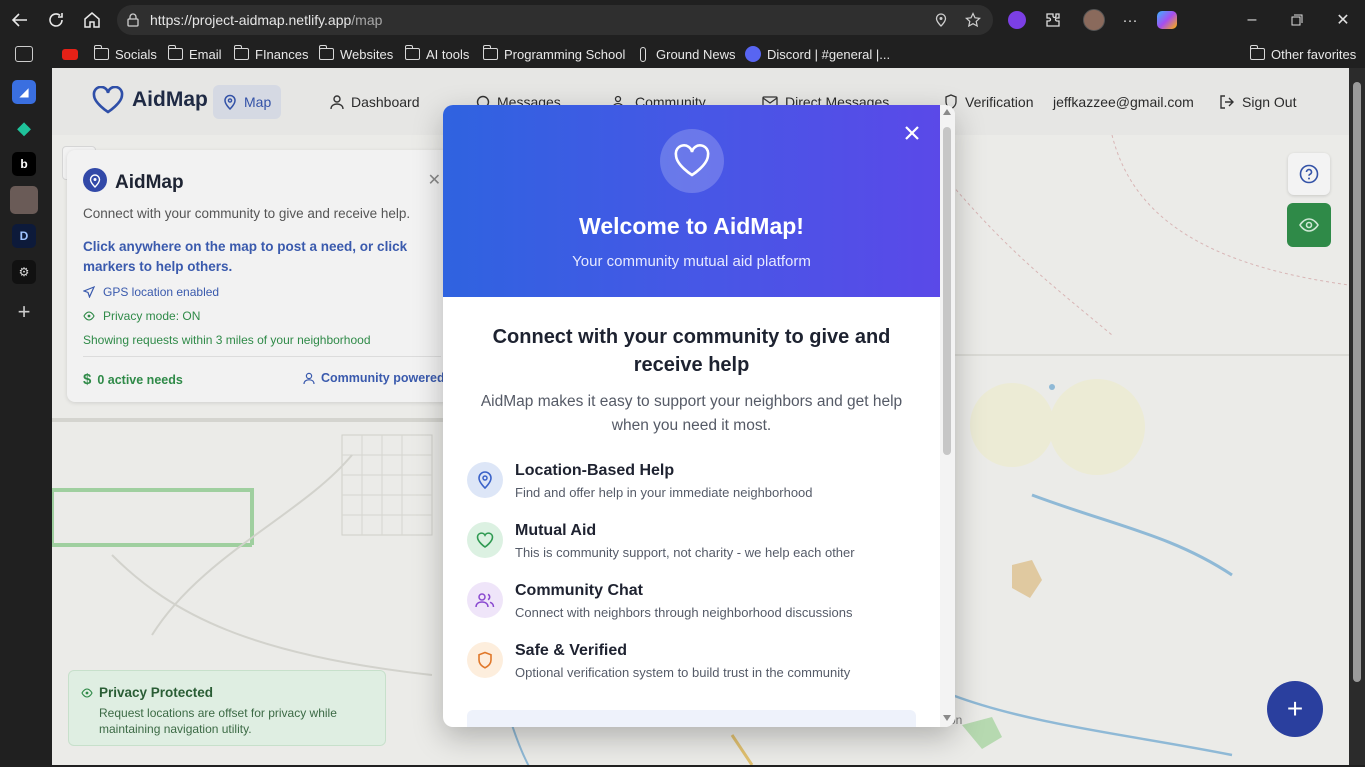  I want to click on copilot-icon, so click(1167, 20).